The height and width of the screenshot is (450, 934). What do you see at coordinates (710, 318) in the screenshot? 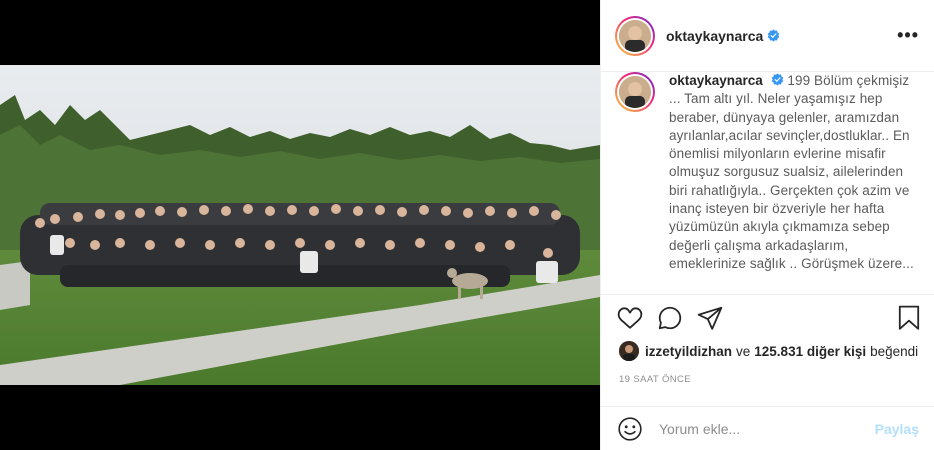
I see `paper-plane-icon` at bounding box center [710, 318].